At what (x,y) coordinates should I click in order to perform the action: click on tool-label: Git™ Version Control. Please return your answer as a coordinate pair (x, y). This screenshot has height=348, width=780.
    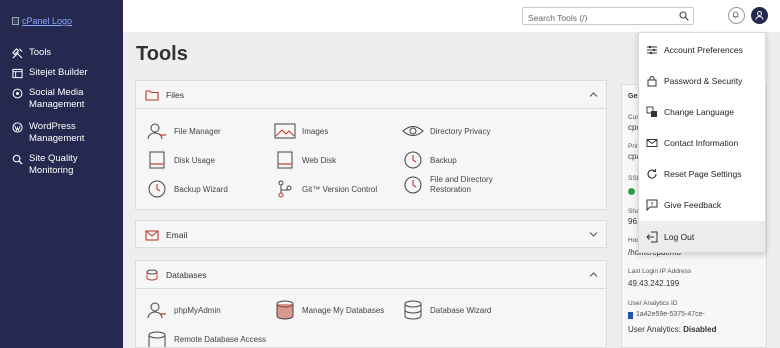
    Looking at the image, I should click on (340, 189).